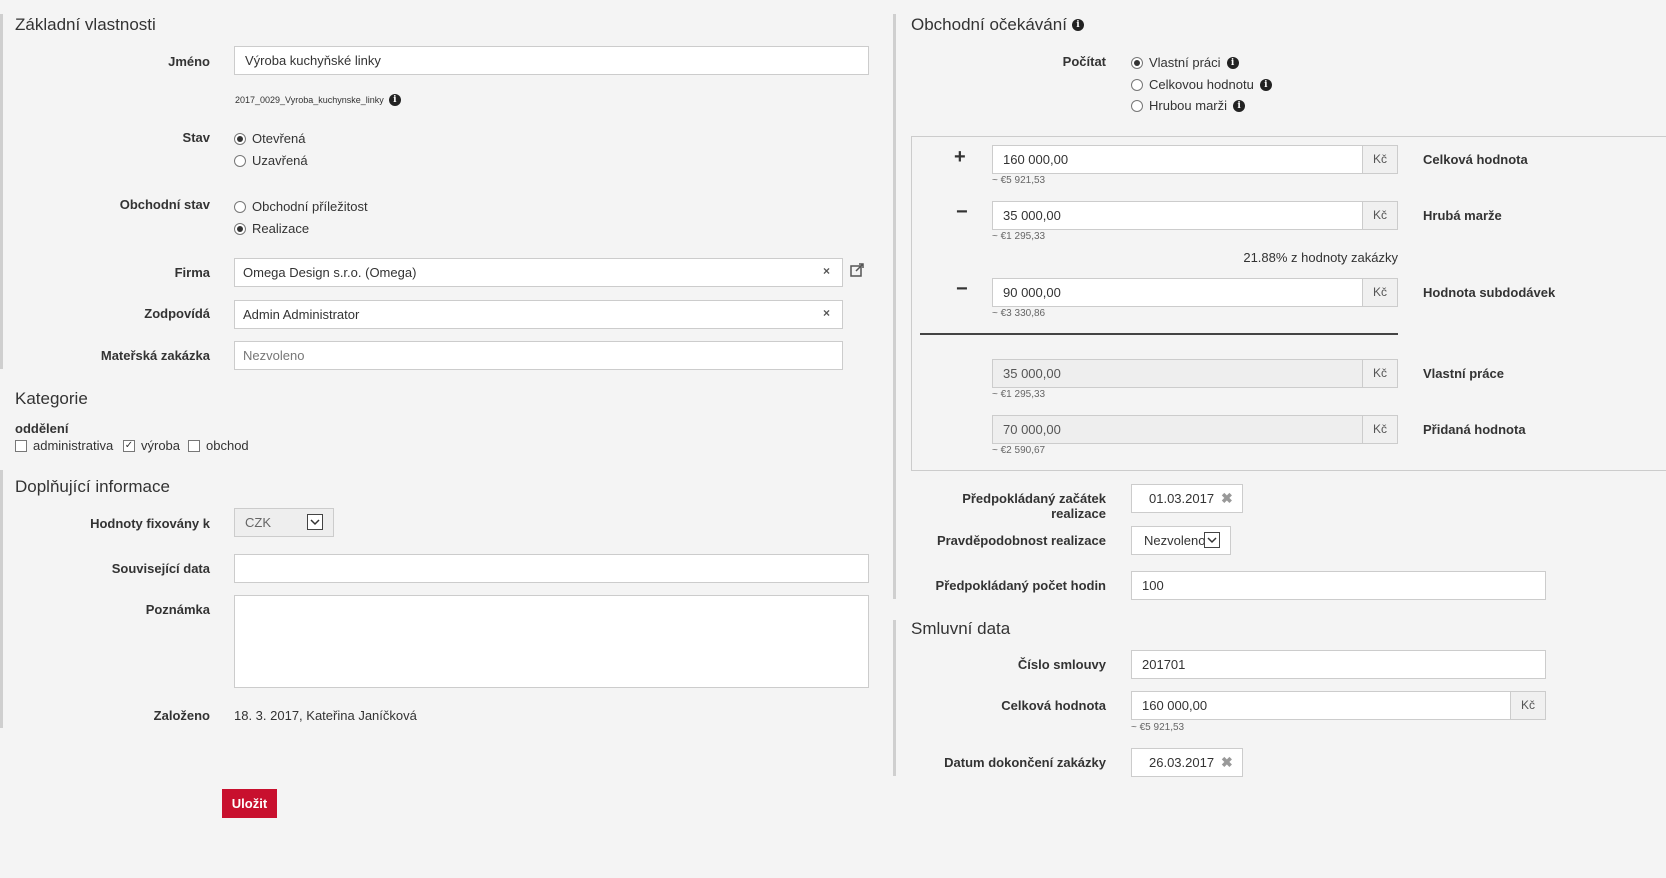  What do you see at coordinates (1034, 506) in the screenshot?
I see `start-label: Předpokládaný začátek realizace` at bounding box center [1034, 506].